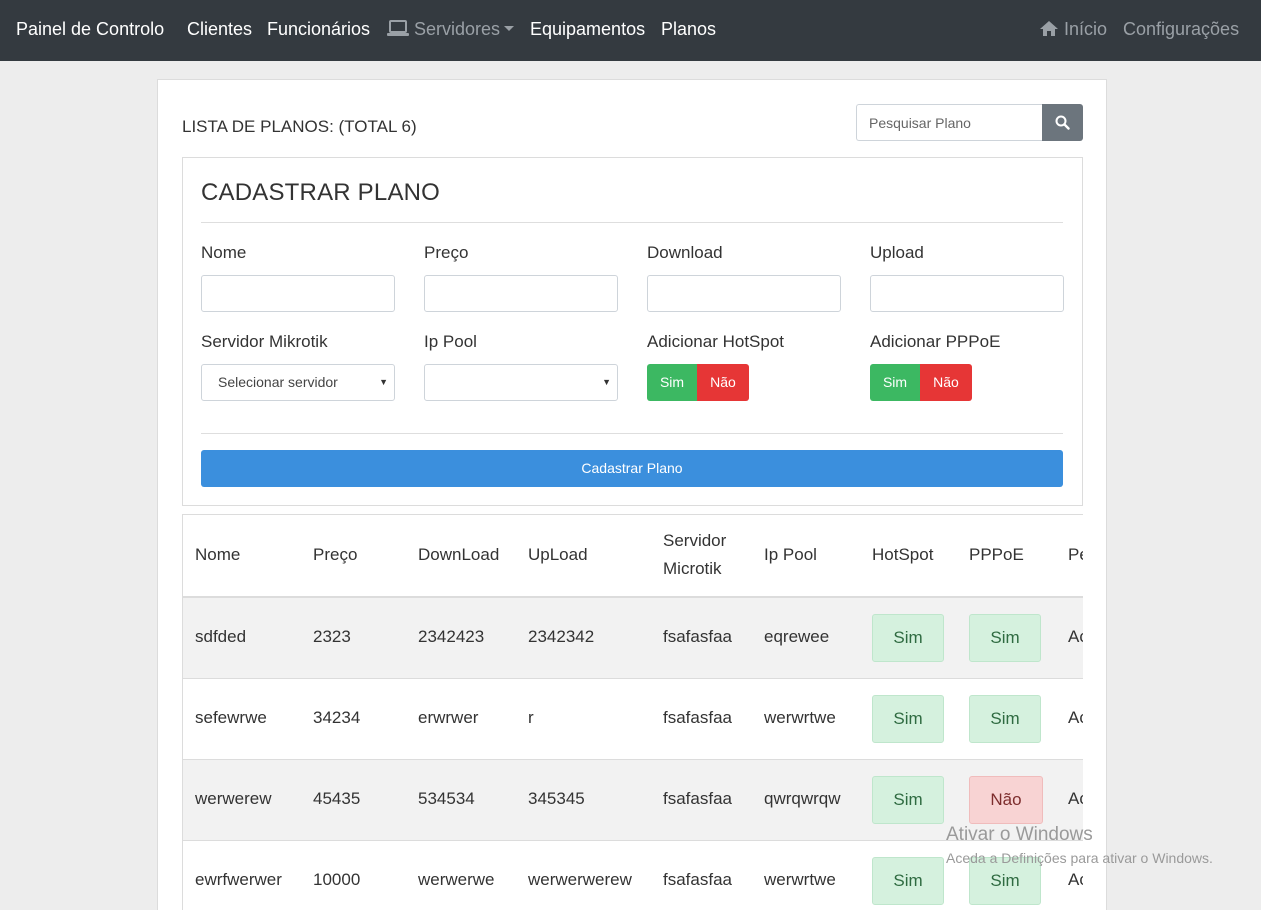 The image size is (1261, 910). What do you see at coordinates (238, 879) in the screenshot?
I see `cell-nome: ewrfwerwer` at bounding box center [238, 879].